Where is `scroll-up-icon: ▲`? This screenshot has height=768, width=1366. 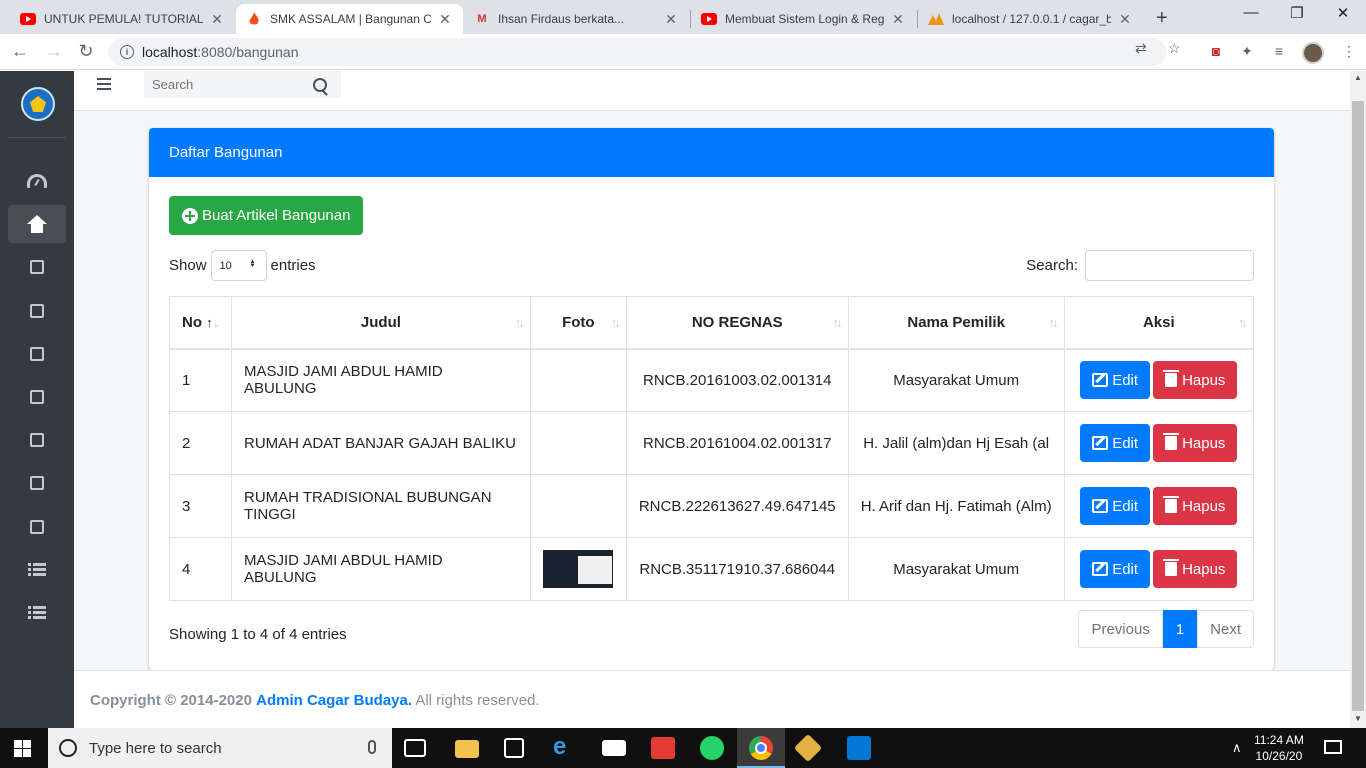
scroll-up-icon: ▲ is located at coordinates (1358, 77).